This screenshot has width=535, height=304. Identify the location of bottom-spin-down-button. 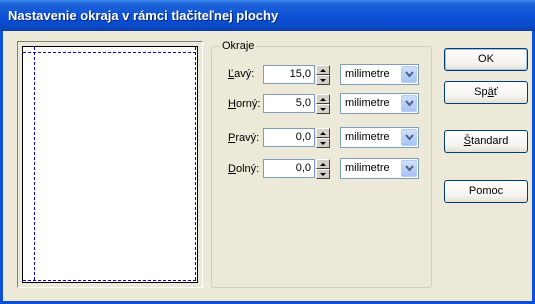
(323, 174).